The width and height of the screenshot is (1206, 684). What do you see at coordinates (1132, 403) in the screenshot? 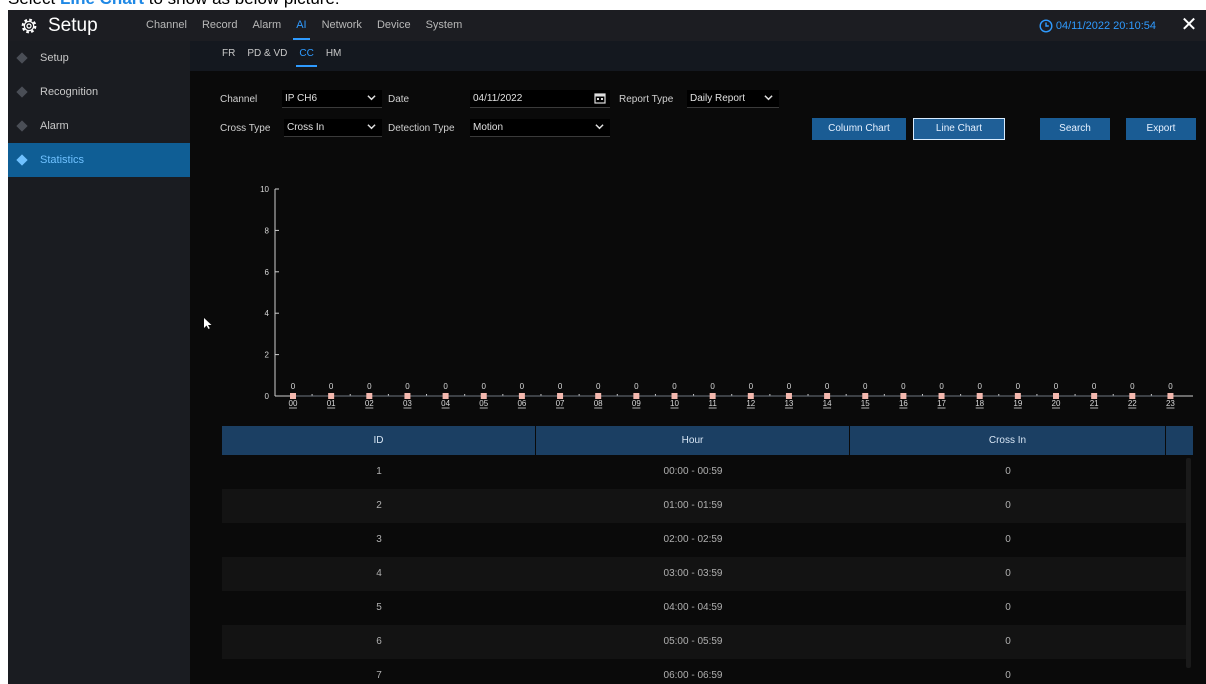
I see `x-tick-label: 22` at bounding box center [1132, 403].